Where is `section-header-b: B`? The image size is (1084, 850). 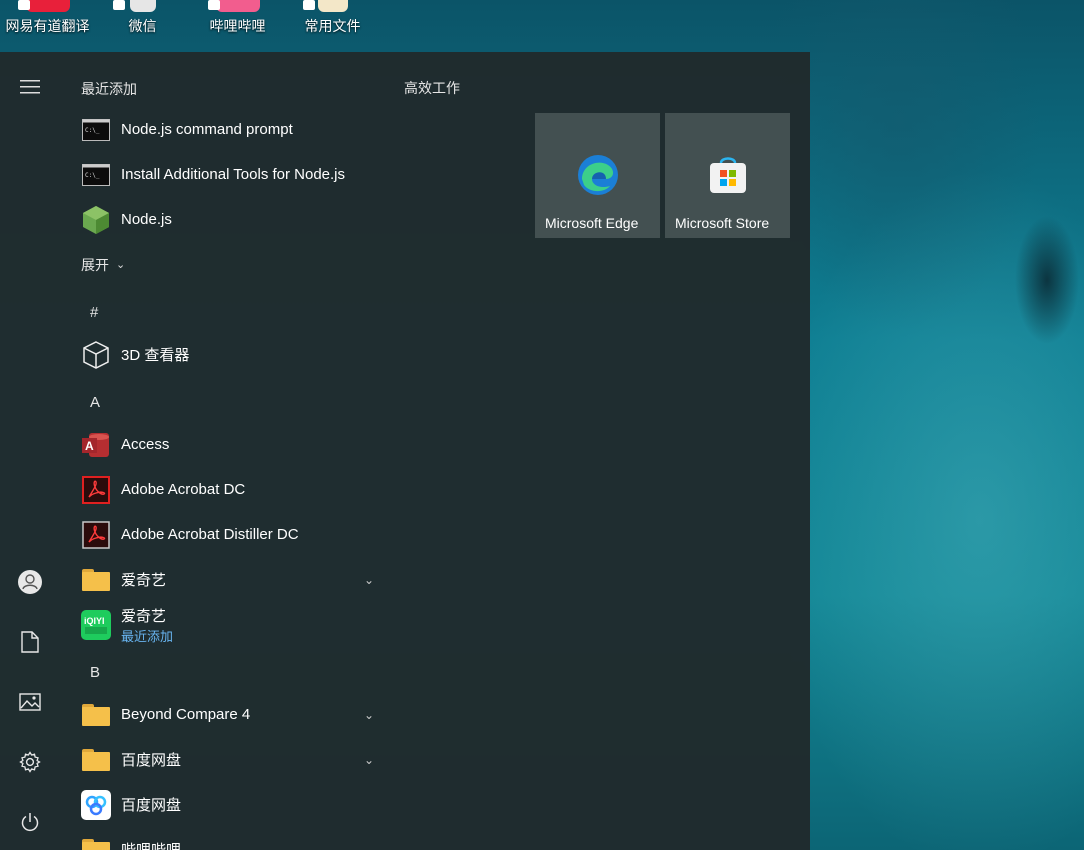
section-header-b: B is located at coordinates (225, 672).